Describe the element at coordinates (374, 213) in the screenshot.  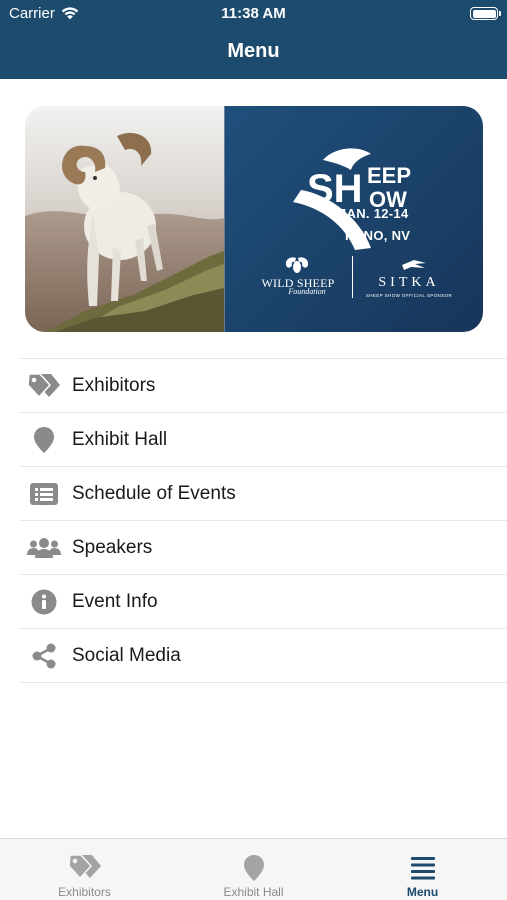
I see `show-dates: JAN. 12-14` at that location.